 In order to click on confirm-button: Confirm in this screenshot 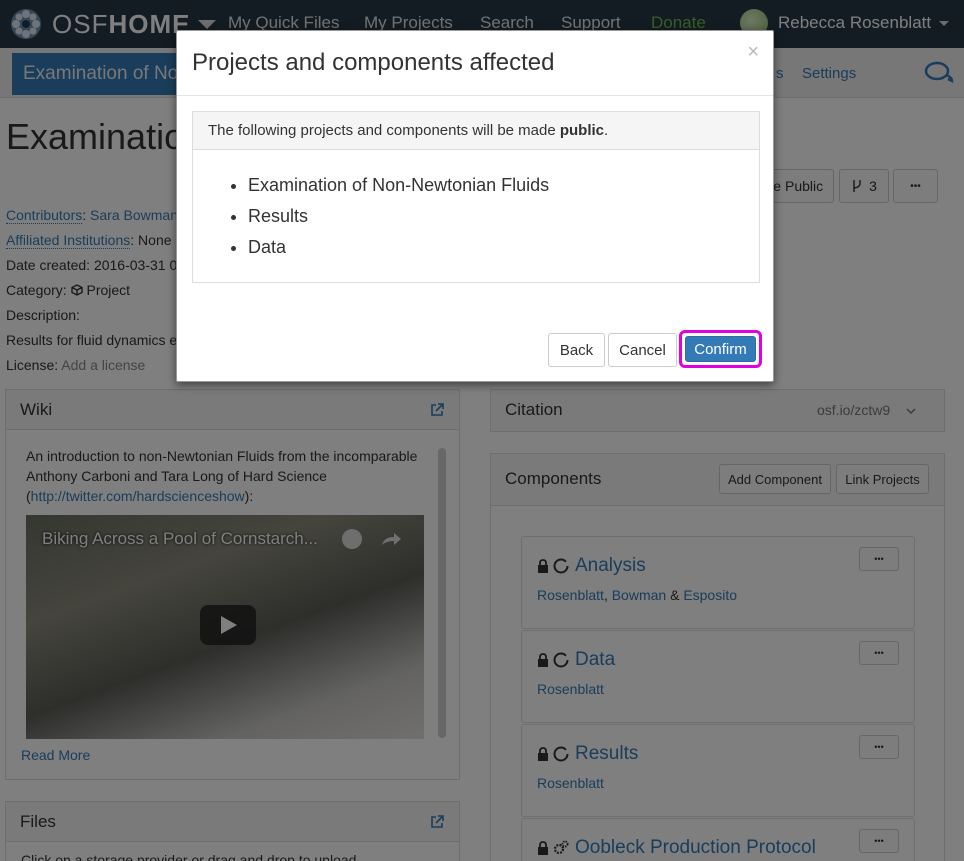, I will do `click(720, 349)`.